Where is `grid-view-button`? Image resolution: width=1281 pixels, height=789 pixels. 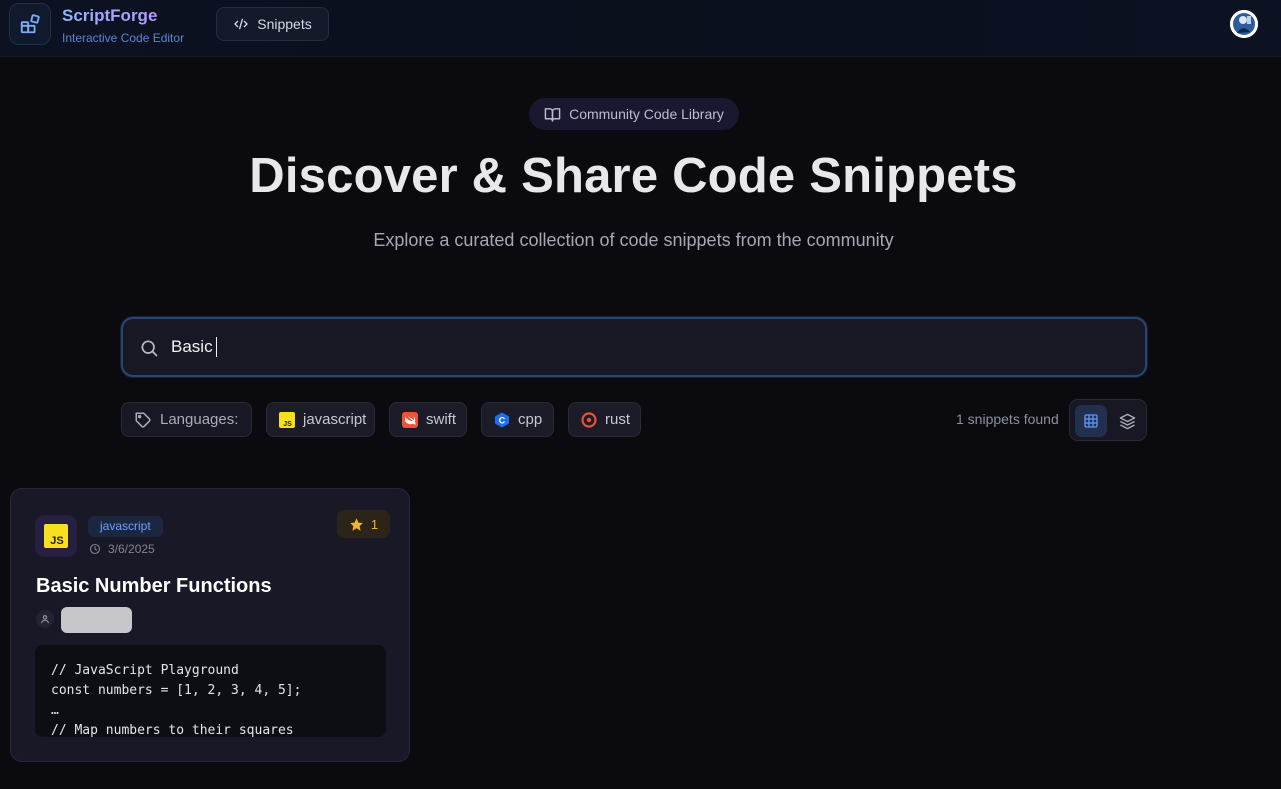 grid-view-button is located at coordinates (1091, 421).